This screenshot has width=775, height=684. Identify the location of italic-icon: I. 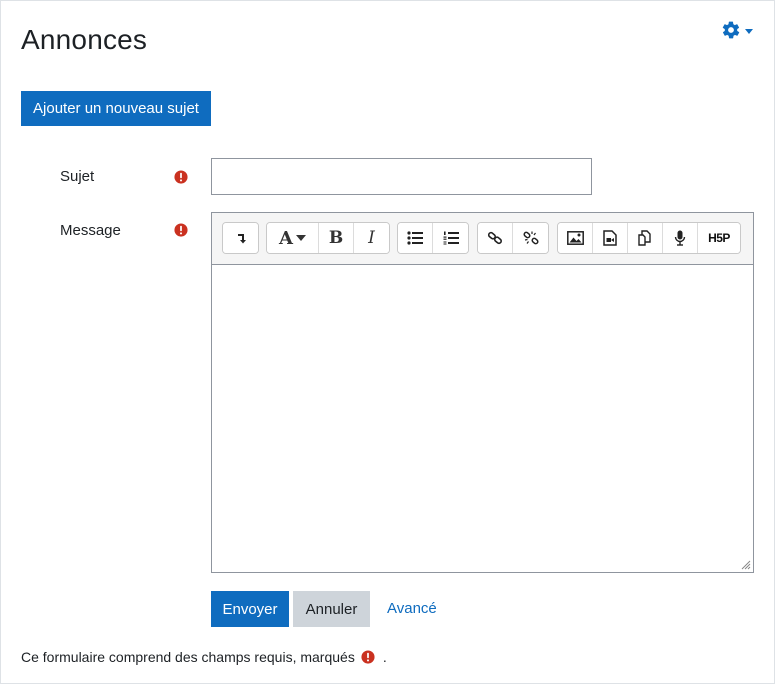
(371, 238).